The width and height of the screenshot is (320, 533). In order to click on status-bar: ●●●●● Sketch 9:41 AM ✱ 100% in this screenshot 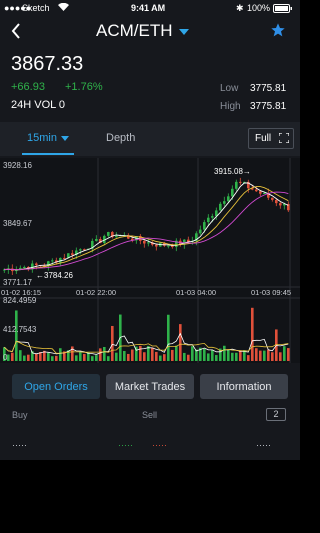, I will do `click(150, 8)`.